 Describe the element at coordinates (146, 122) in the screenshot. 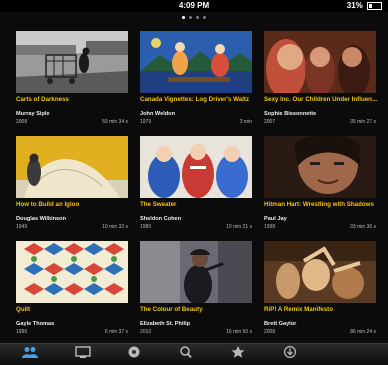

I see `film-year: 1979` at that location.